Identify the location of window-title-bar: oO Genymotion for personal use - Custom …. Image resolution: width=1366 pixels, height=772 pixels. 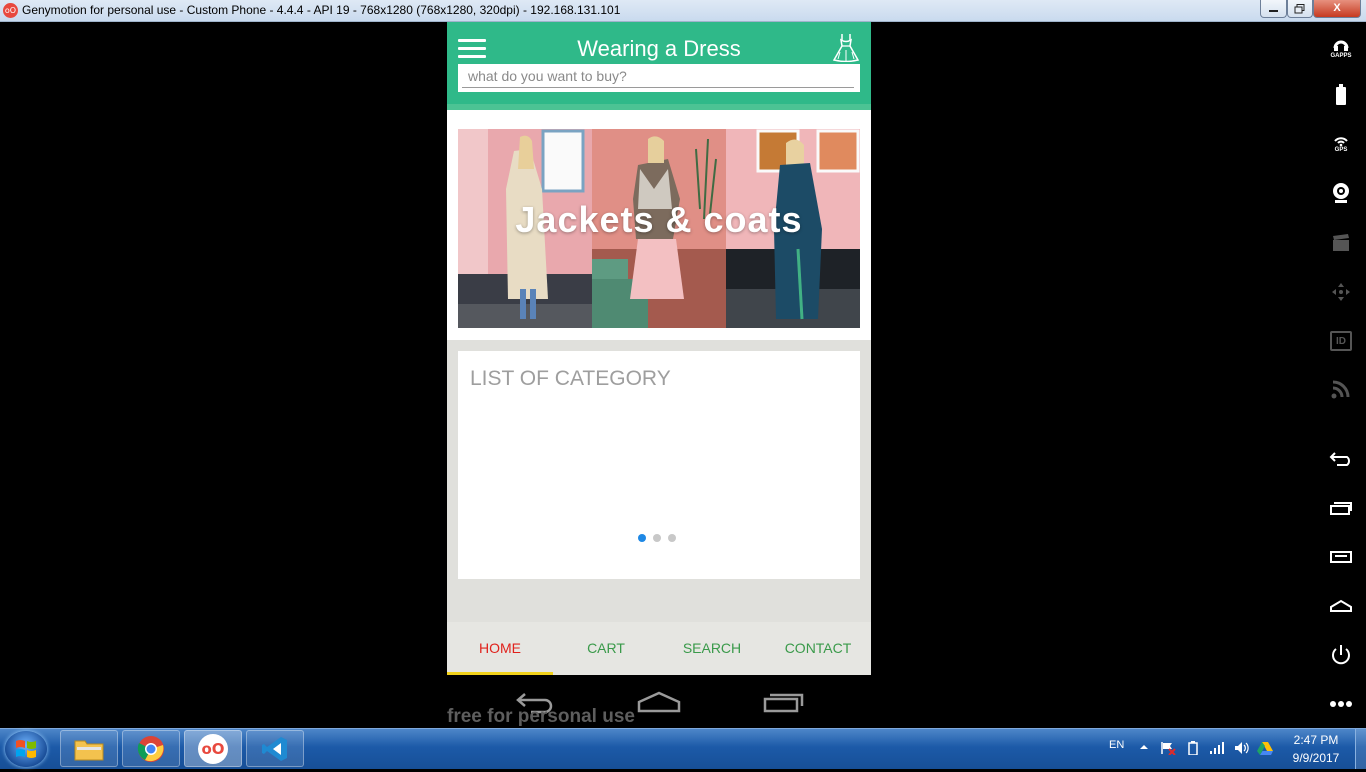
(683, 11).